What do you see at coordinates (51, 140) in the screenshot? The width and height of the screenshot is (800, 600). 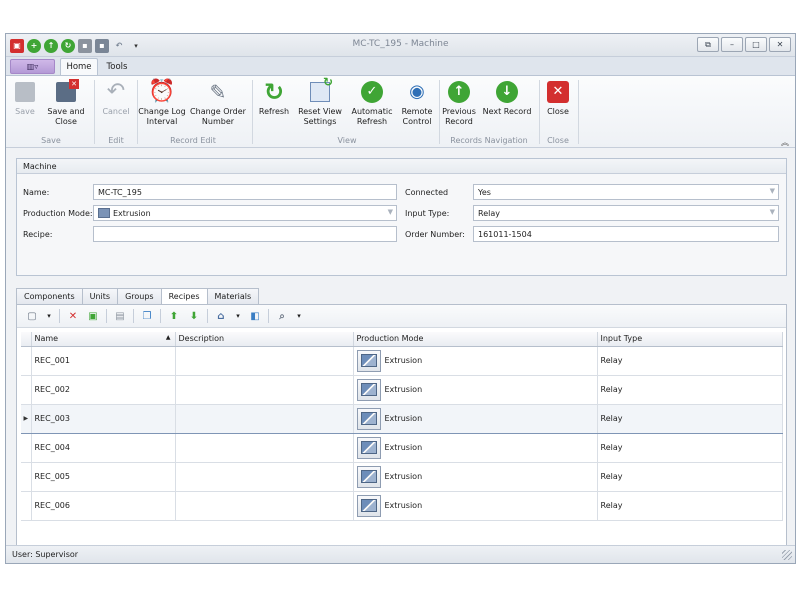 I see `group-label-save: Save` at bounding box center [51, 140].